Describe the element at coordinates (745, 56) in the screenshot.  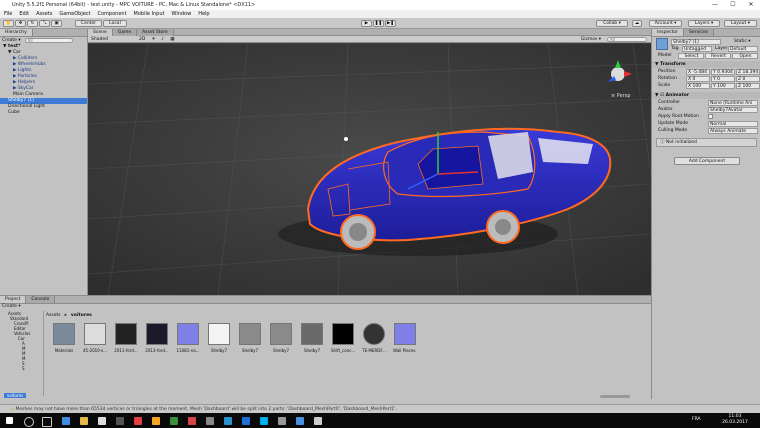
I see `prefab-open-button: Open` at that location.